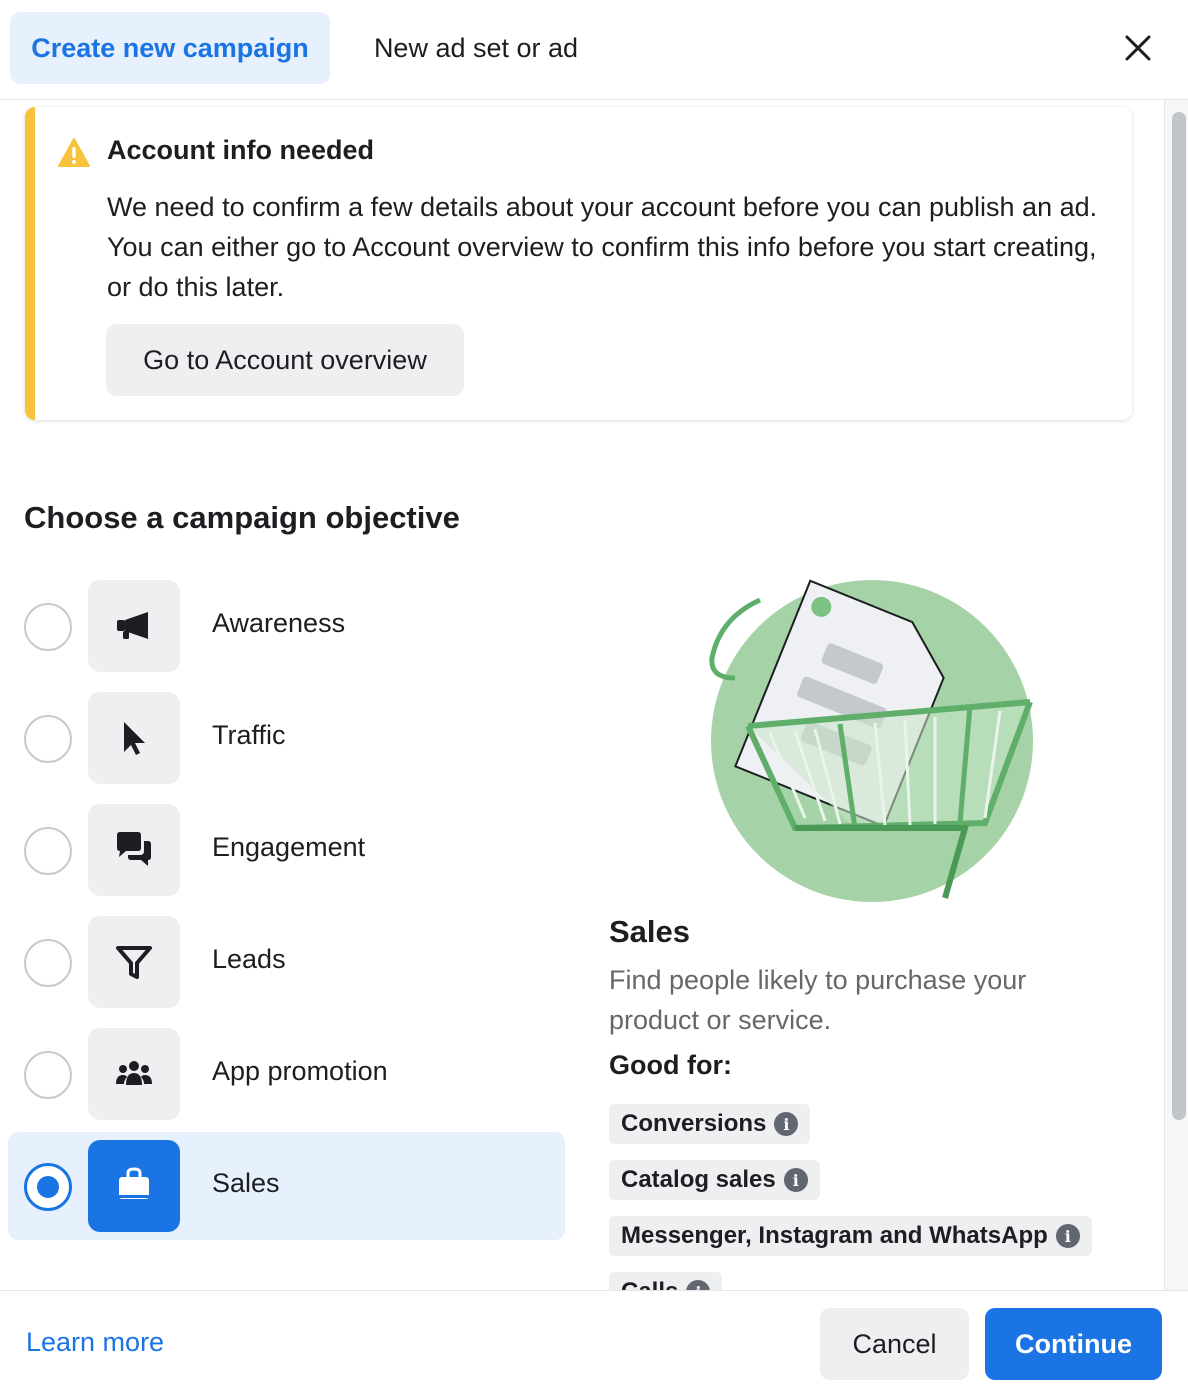 This screenshot has height=1390, width=1188. I want to click on dialog-footer: Learn more Cancel Continue, so click(594, 1340).